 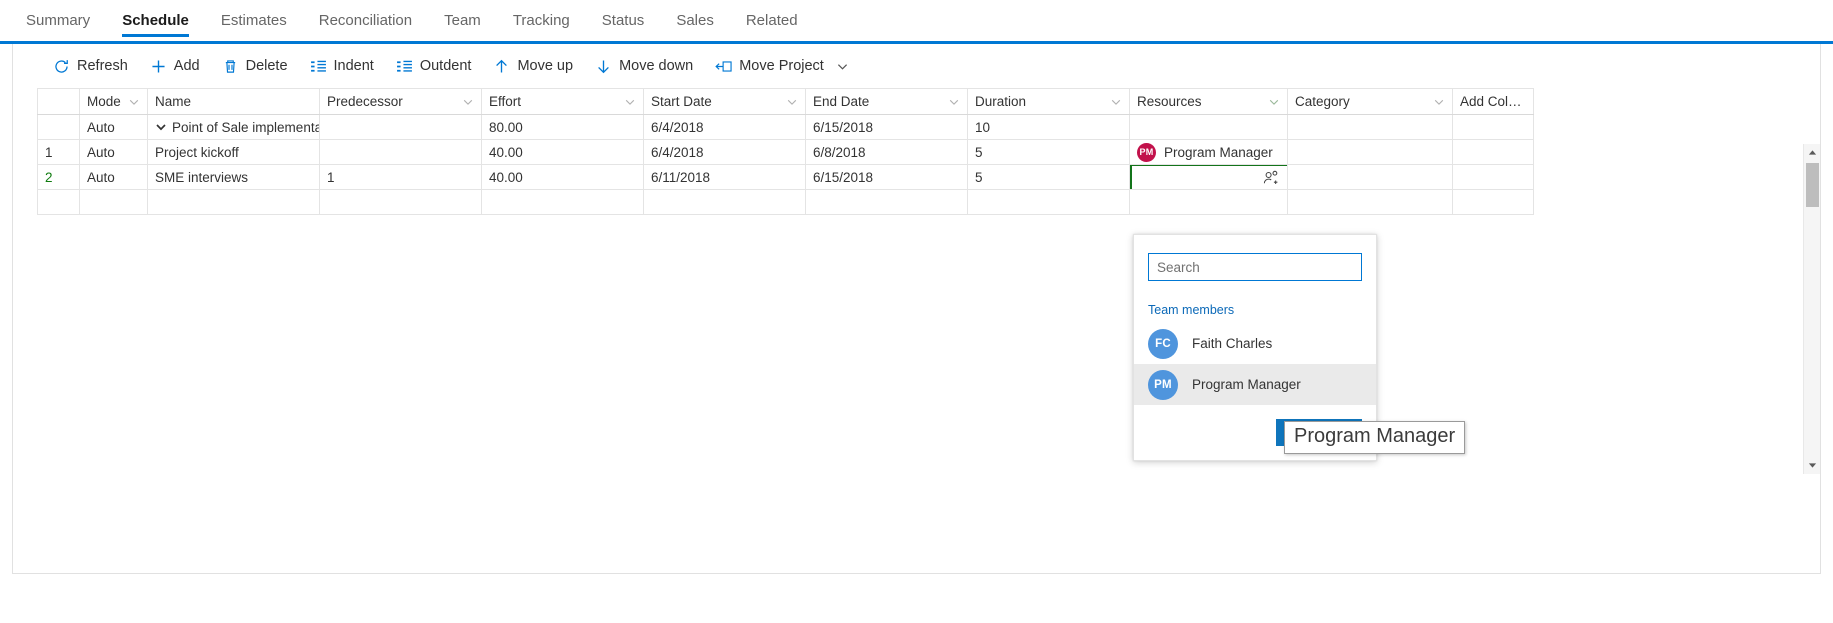 I want to click on cell-duration: 10, so click(x=1048, y=127).